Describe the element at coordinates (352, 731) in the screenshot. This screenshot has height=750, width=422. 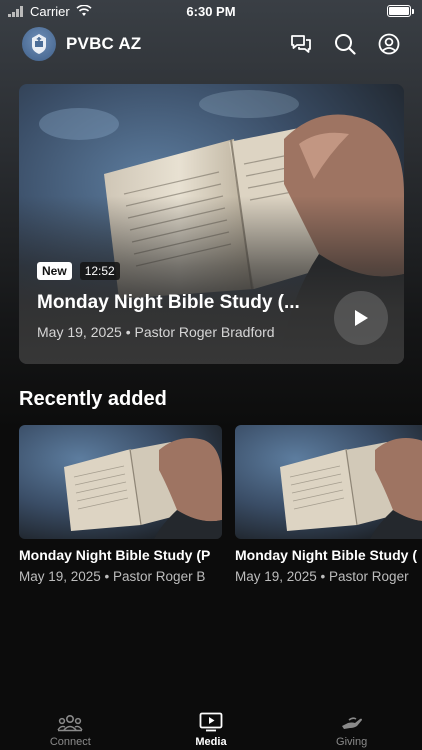
I see `tab-giving: Giving` at that location.